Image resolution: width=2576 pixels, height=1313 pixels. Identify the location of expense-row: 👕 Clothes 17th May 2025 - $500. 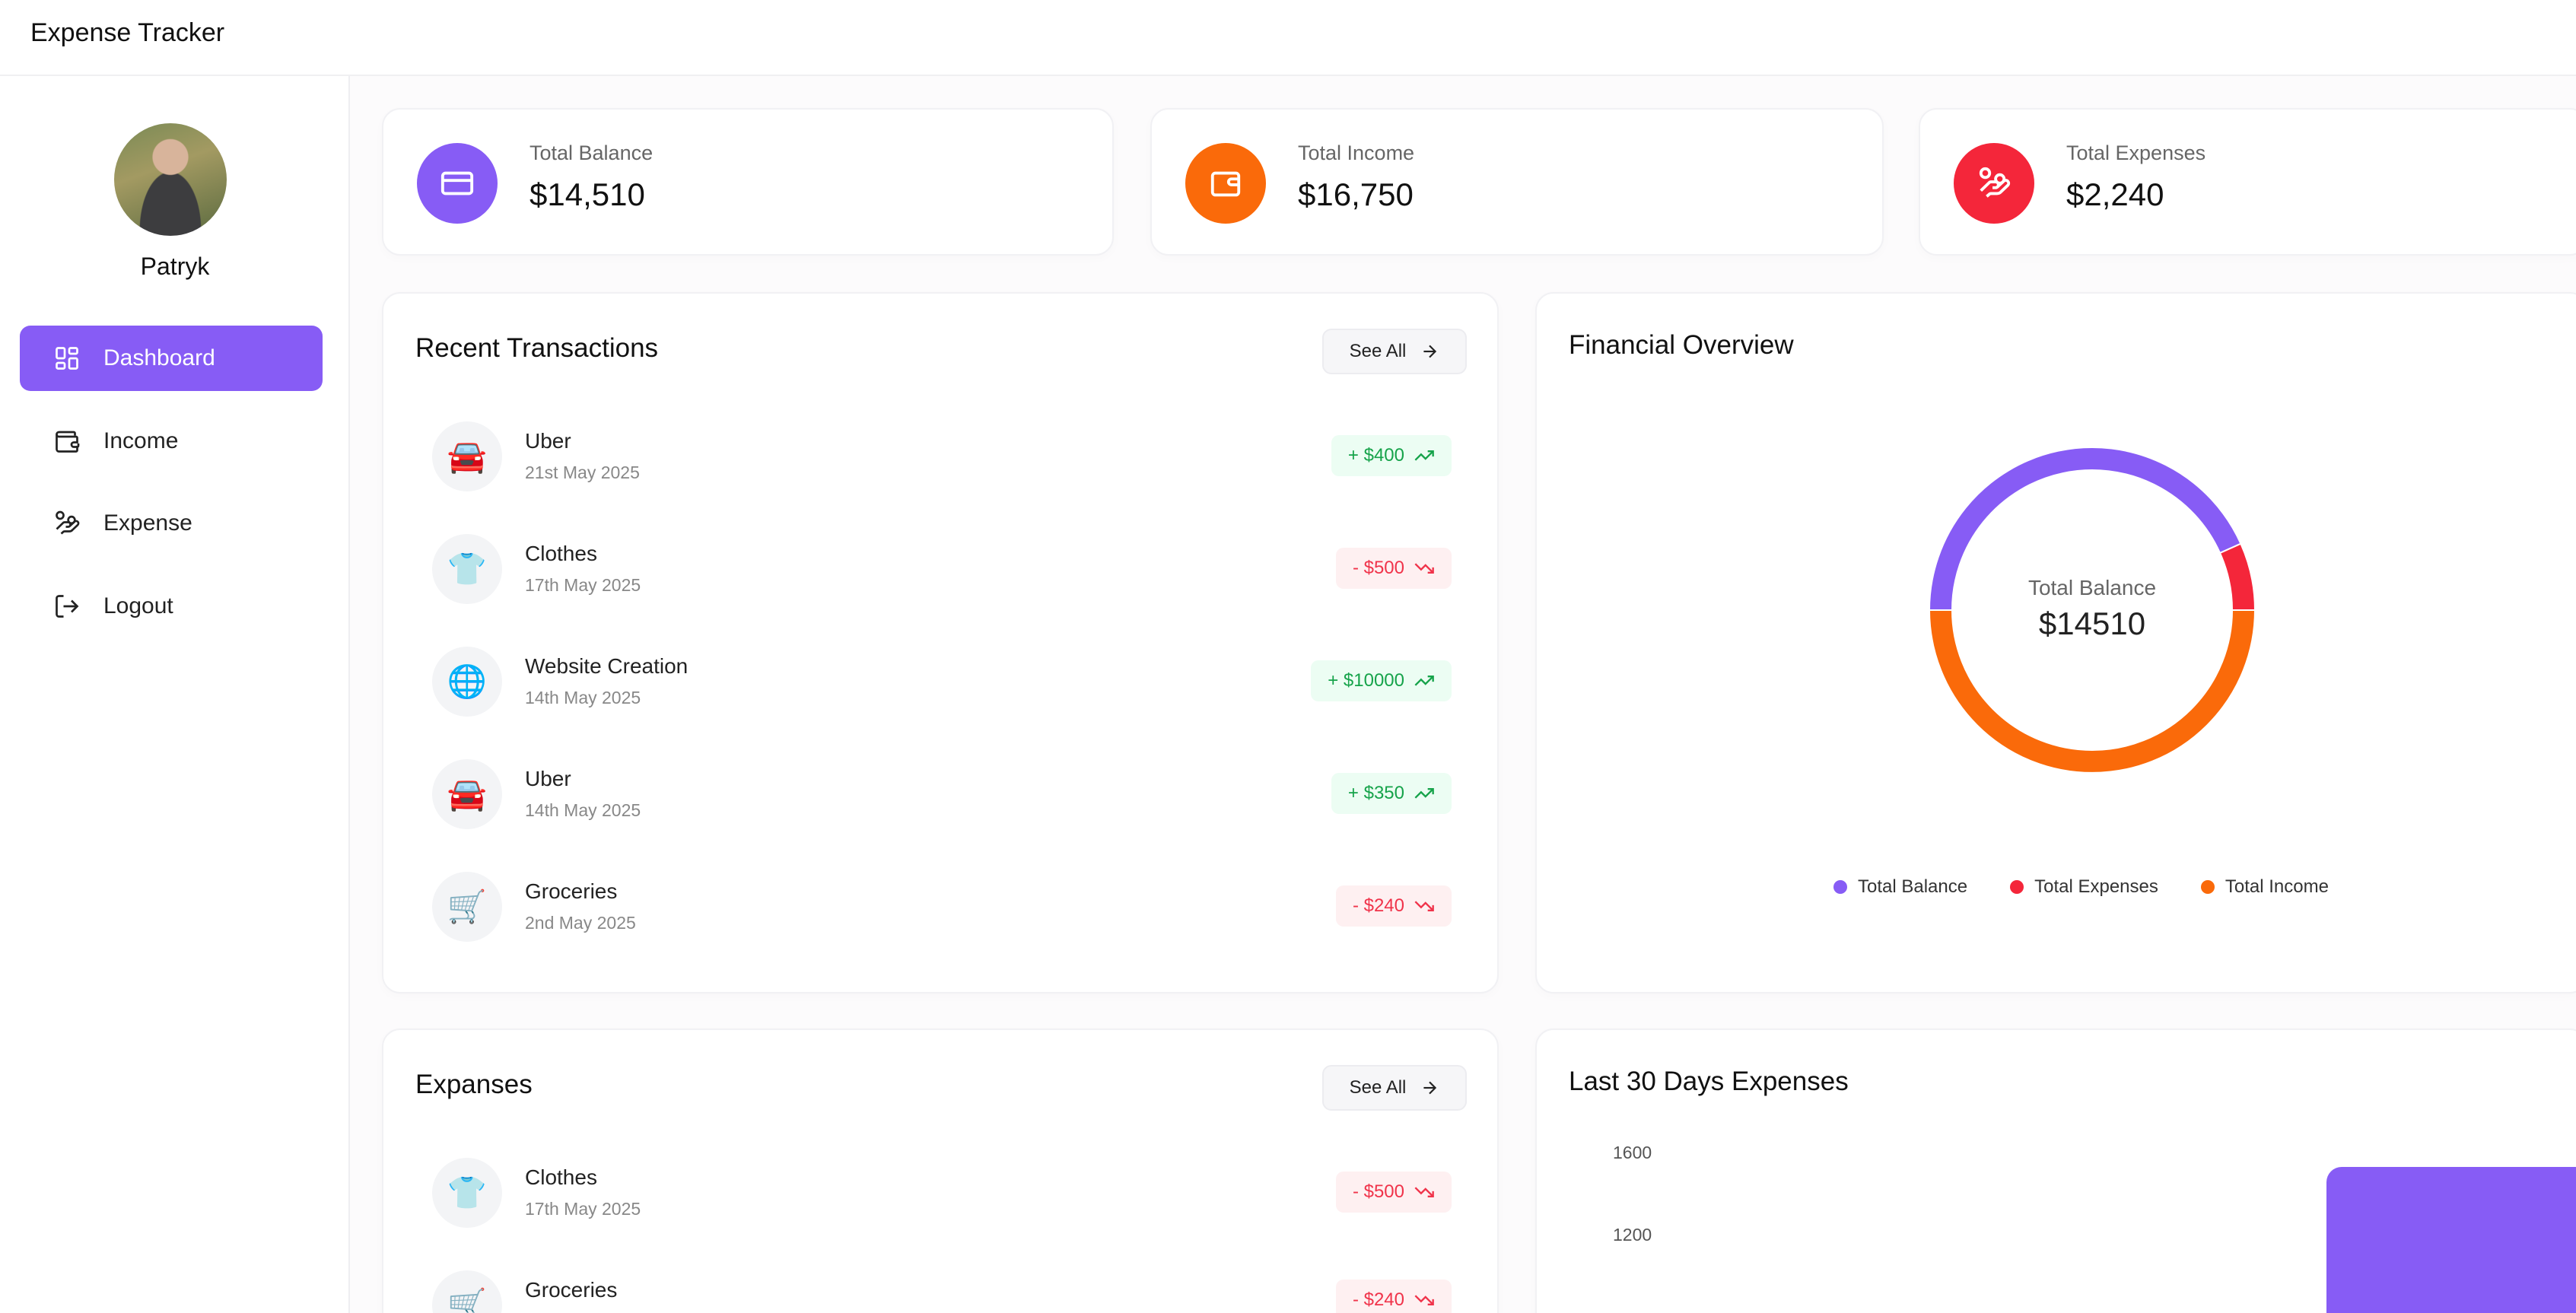
(942, 1193).